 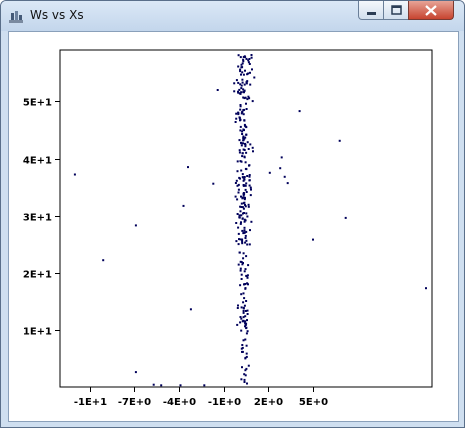 What do you see at coordinates (396, 10) in the screenshot?
I see `maximize-button` at bounding box center [396, 10].